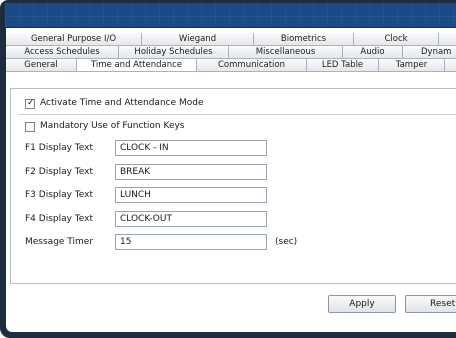 This screenshot has width=456, height=338. What do you see at coordinates (197, 39) in the screenshot?
I see `tab-wiegand: Wiegand` at bounding box center [197, 39].